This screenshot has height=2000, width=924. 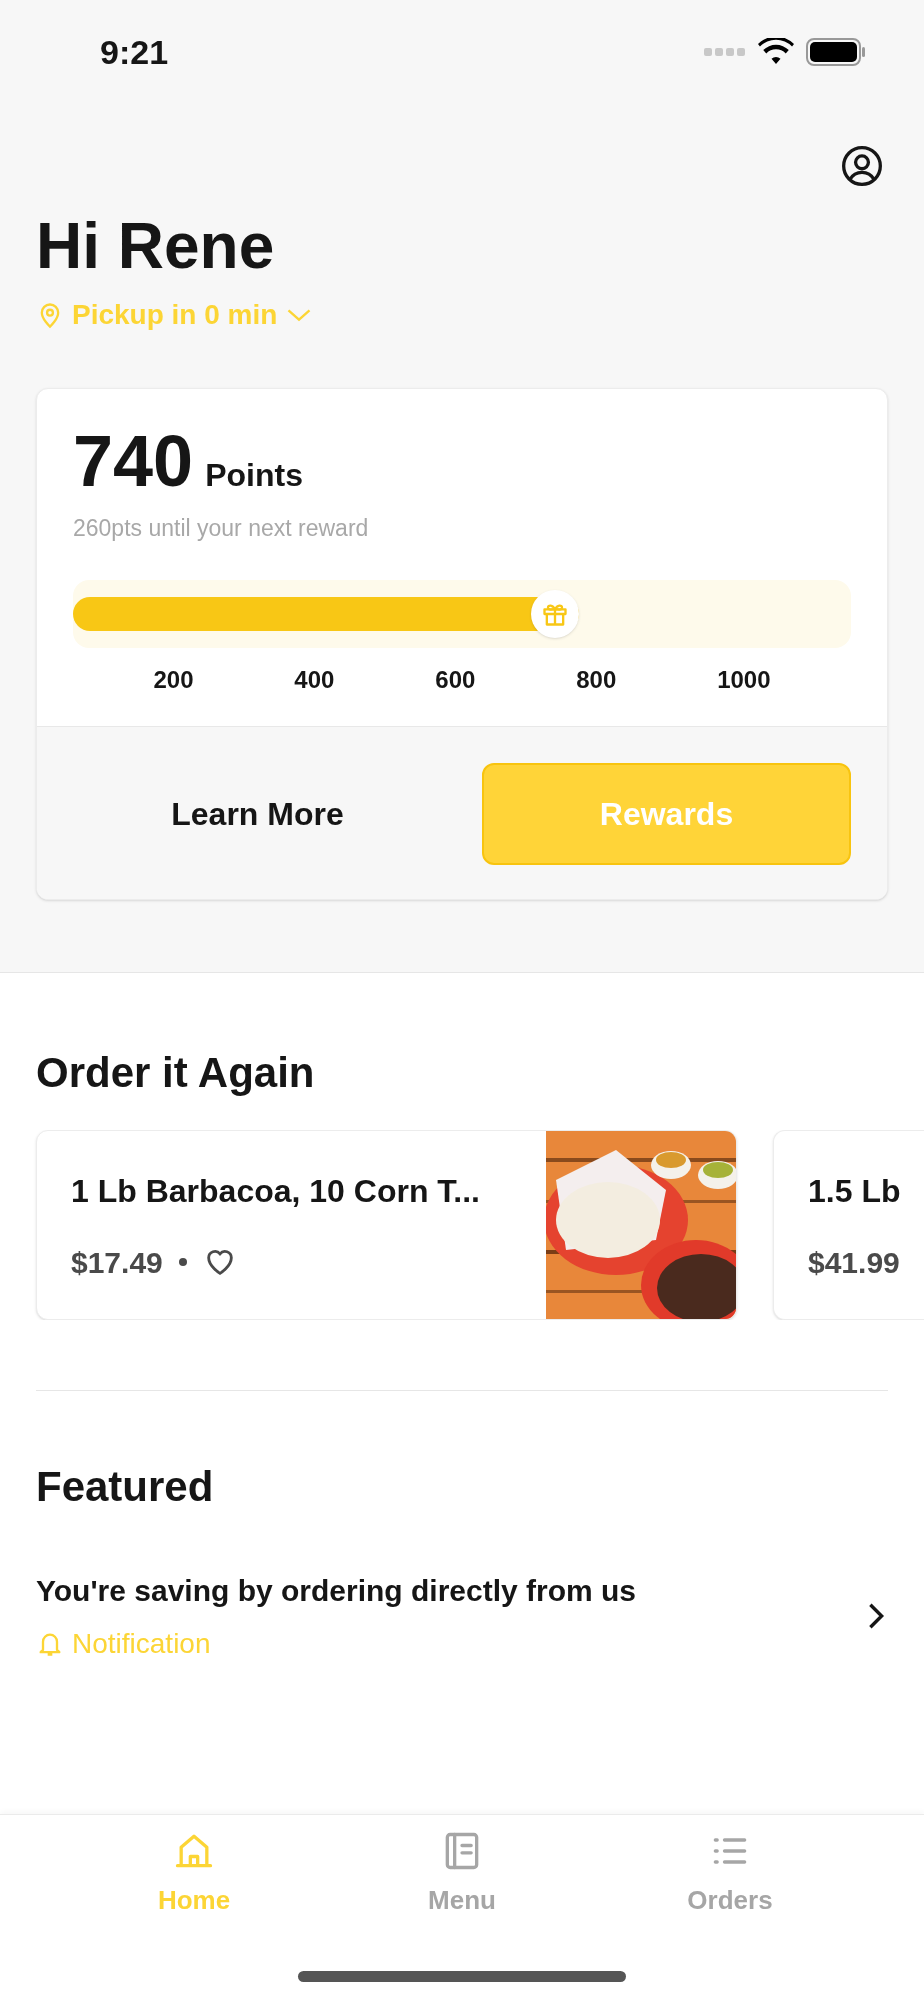 I want to click on progress-tick-label: 400, so click(x=314, y=679).